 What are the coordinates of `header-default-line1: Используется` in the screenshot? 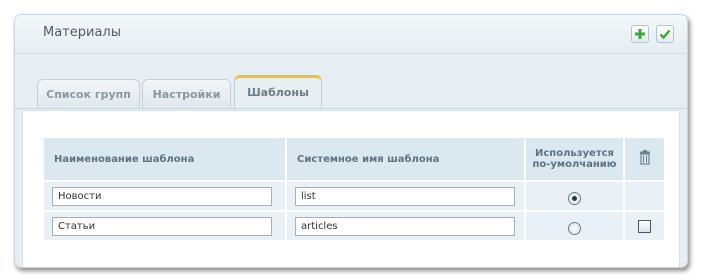 It's located at (574, 153).